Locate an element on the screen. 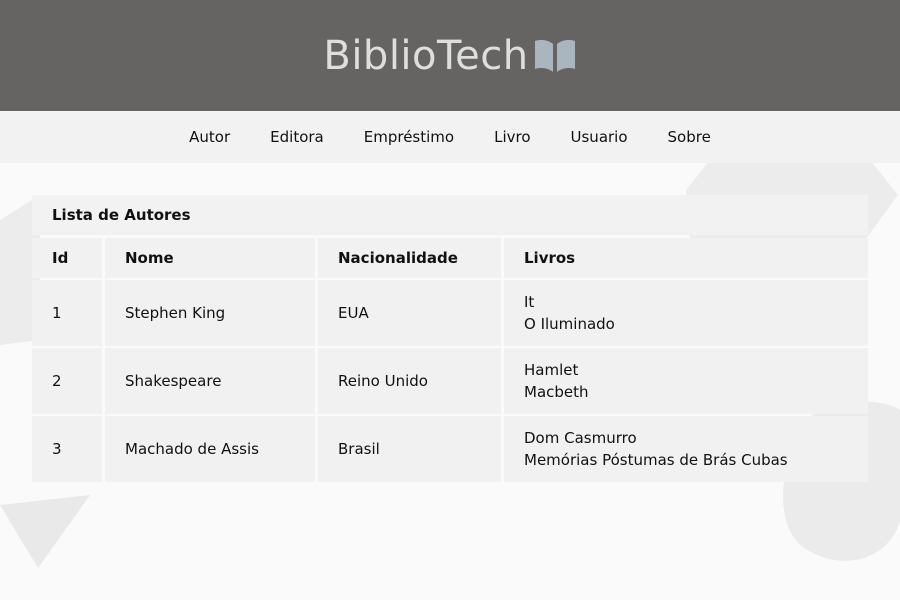  book-title: O Iluminado is located at coordinates (569, 324).